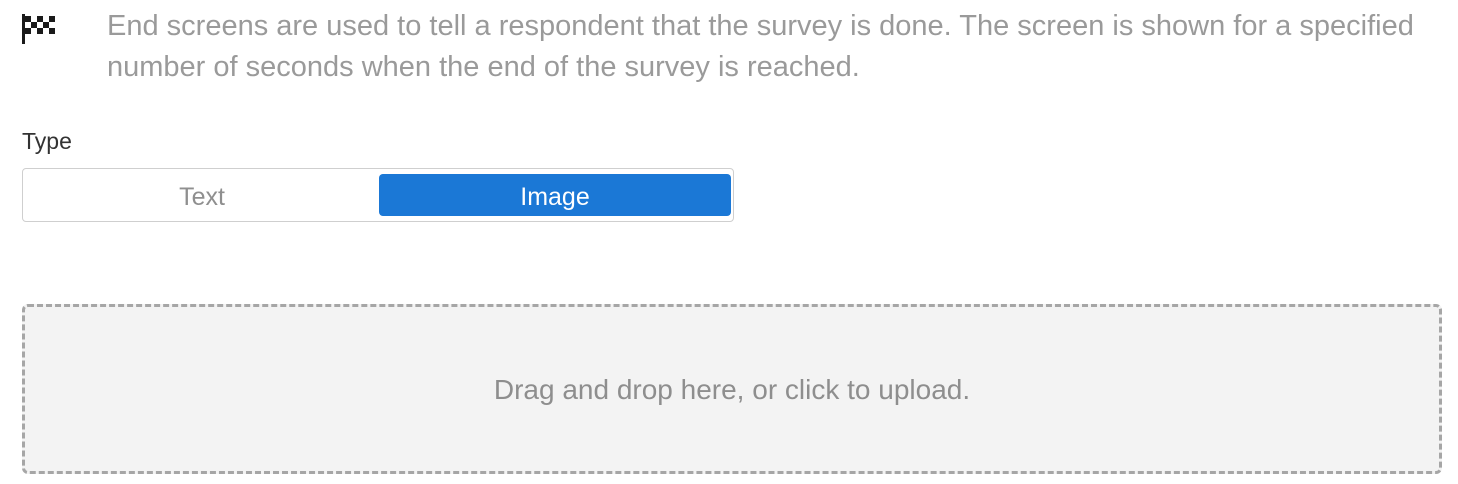  I want to click on type-segmented-control: Text Image, so click(378, 195).